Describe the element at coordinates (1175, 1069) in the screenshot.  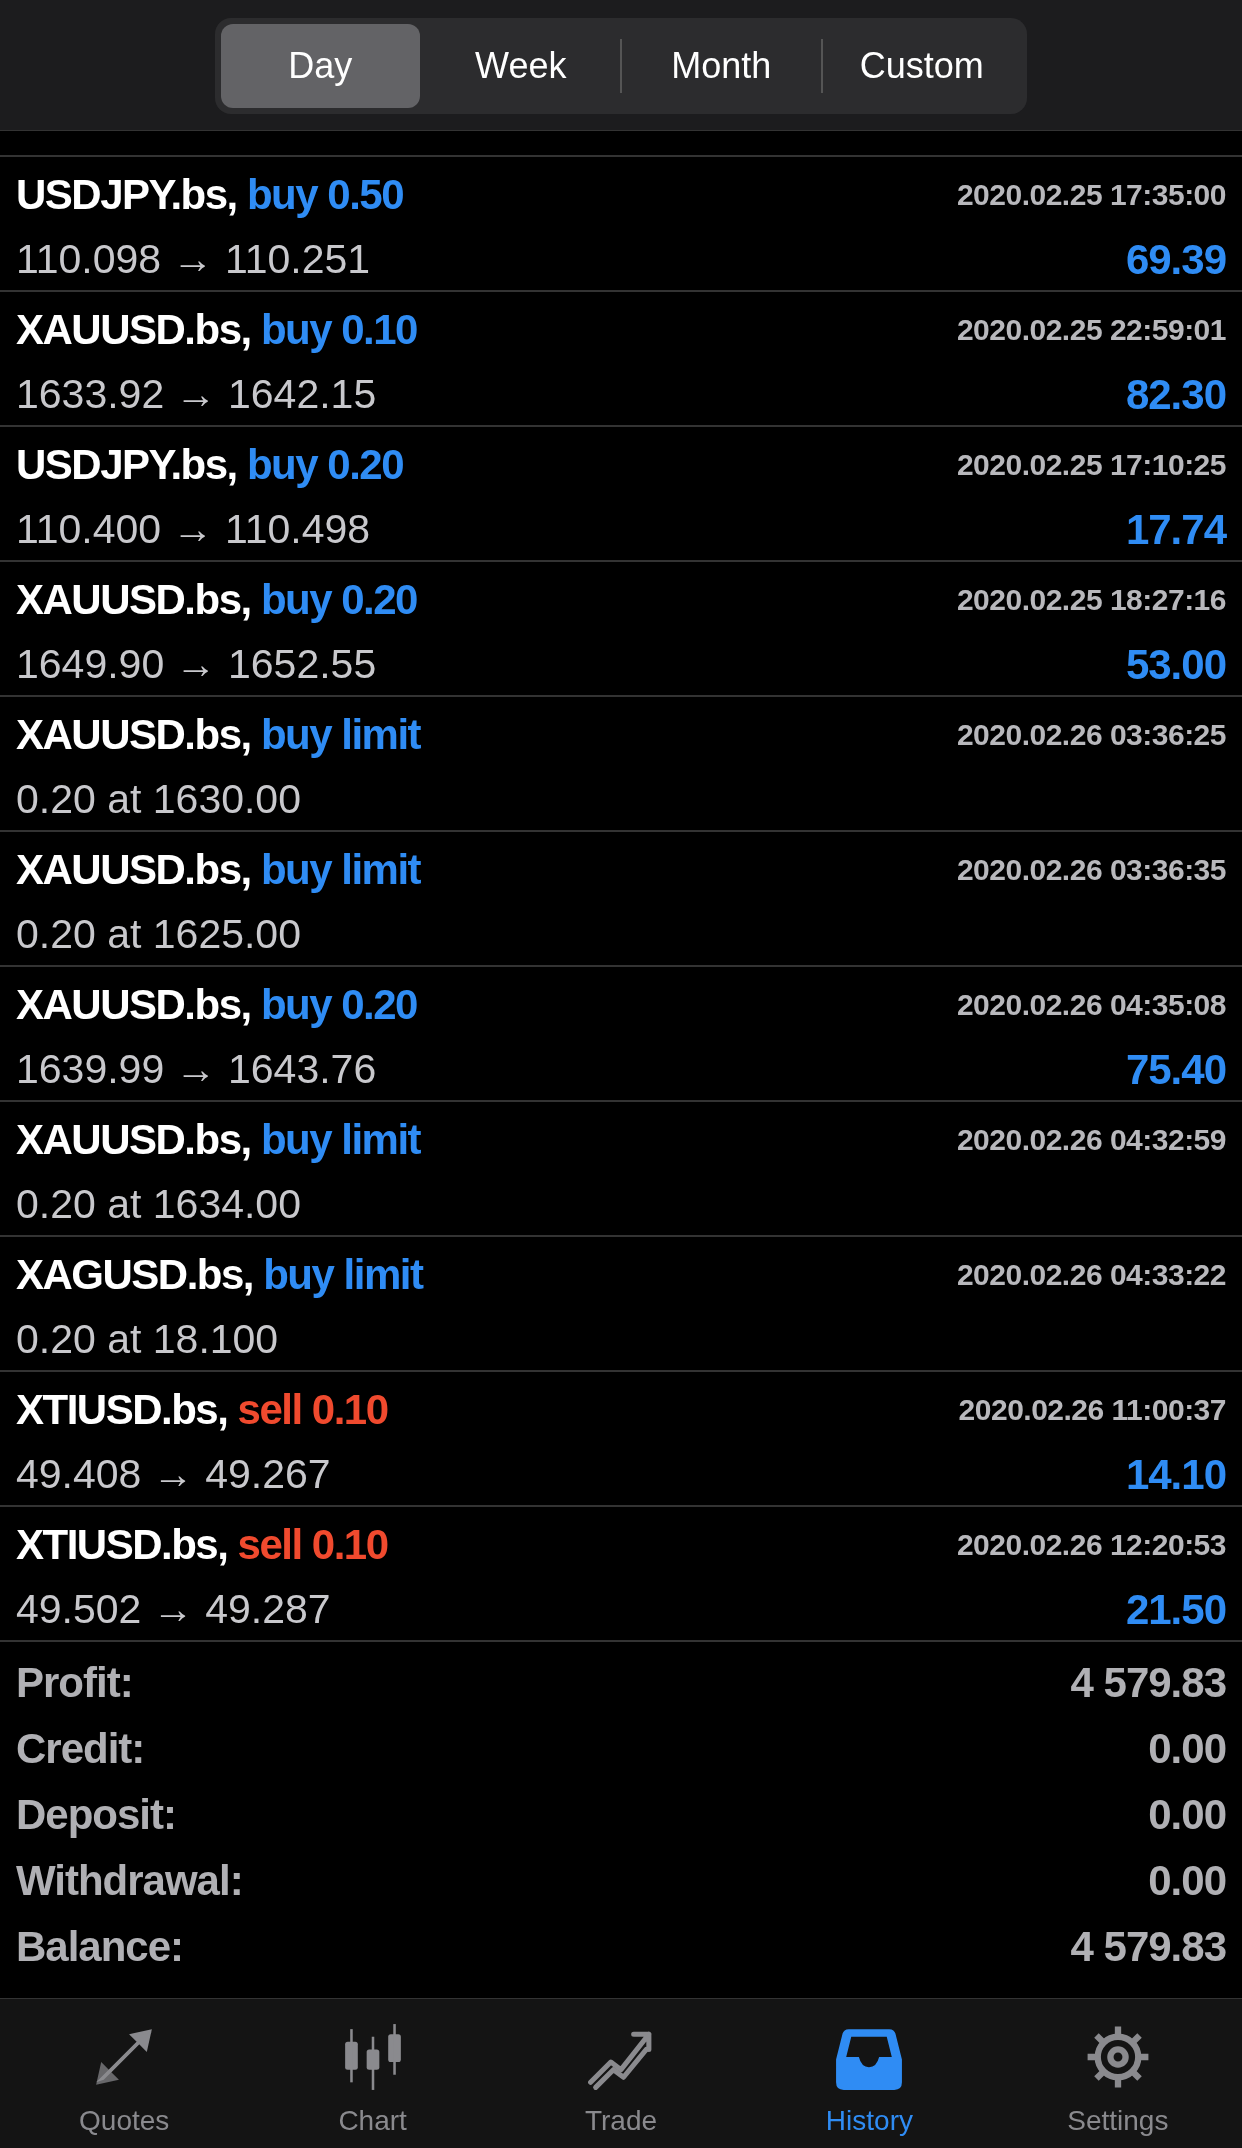
I see `trade-profit: 75.40` at that location.